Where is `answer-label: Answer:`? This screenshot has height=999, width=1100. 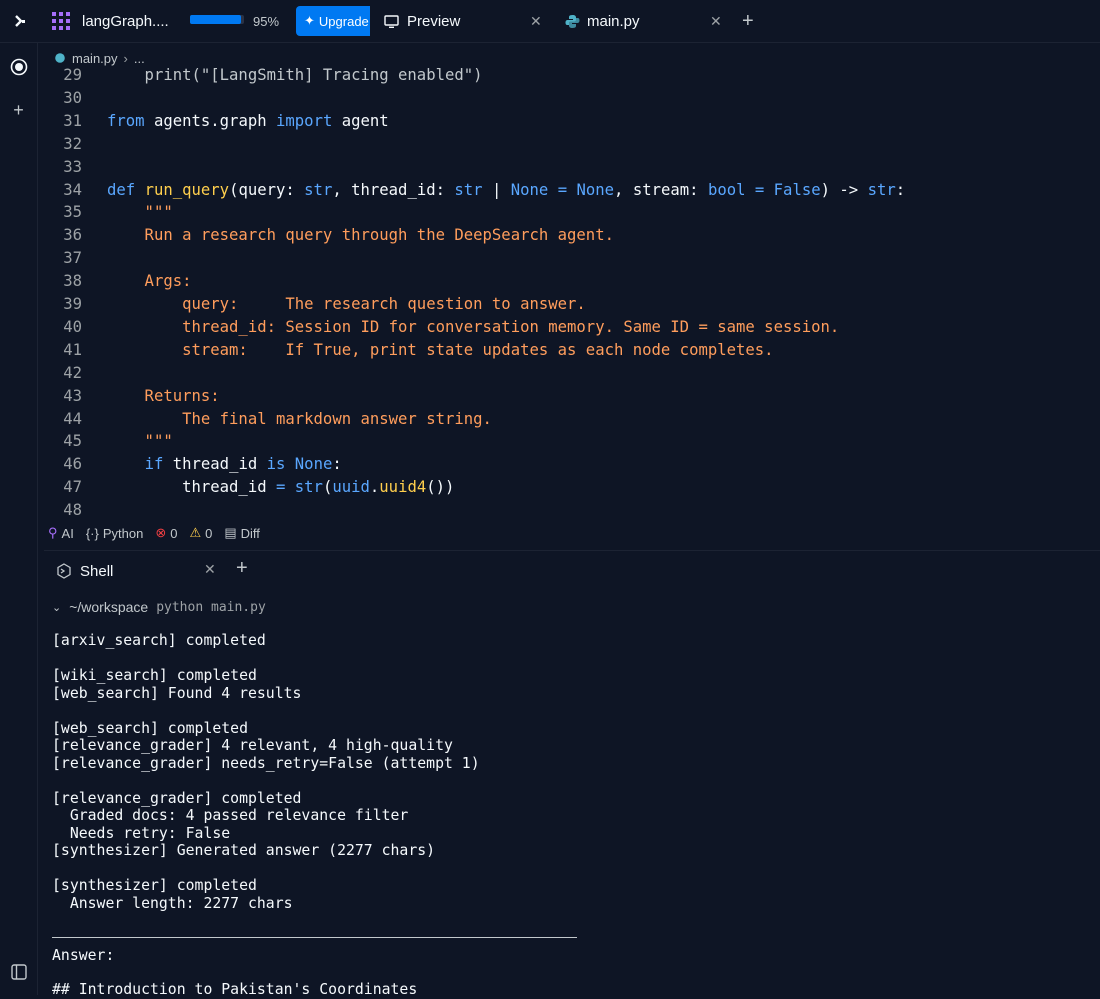 answer-label: Answer: is located at coordinates (83, 955).